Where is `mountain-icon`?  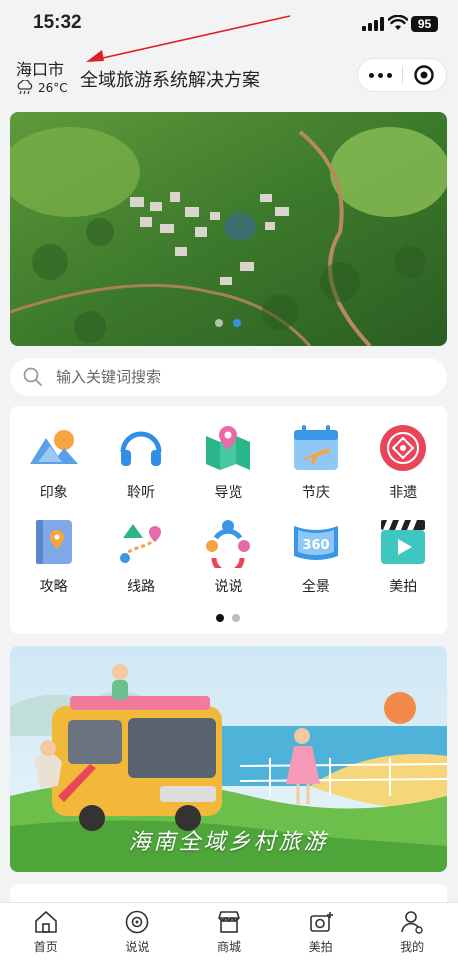 mountain-icon is located at coordinates (53, 447).